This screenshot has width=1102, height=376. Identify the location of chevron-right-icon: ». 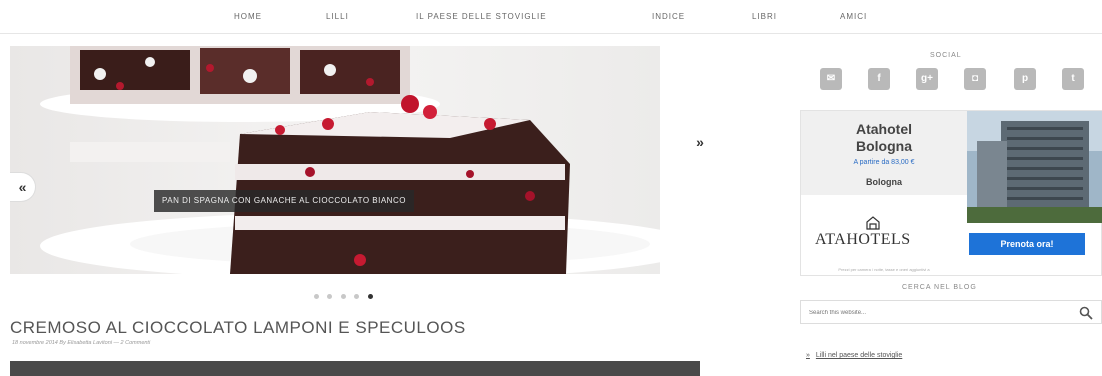
(700, 142).